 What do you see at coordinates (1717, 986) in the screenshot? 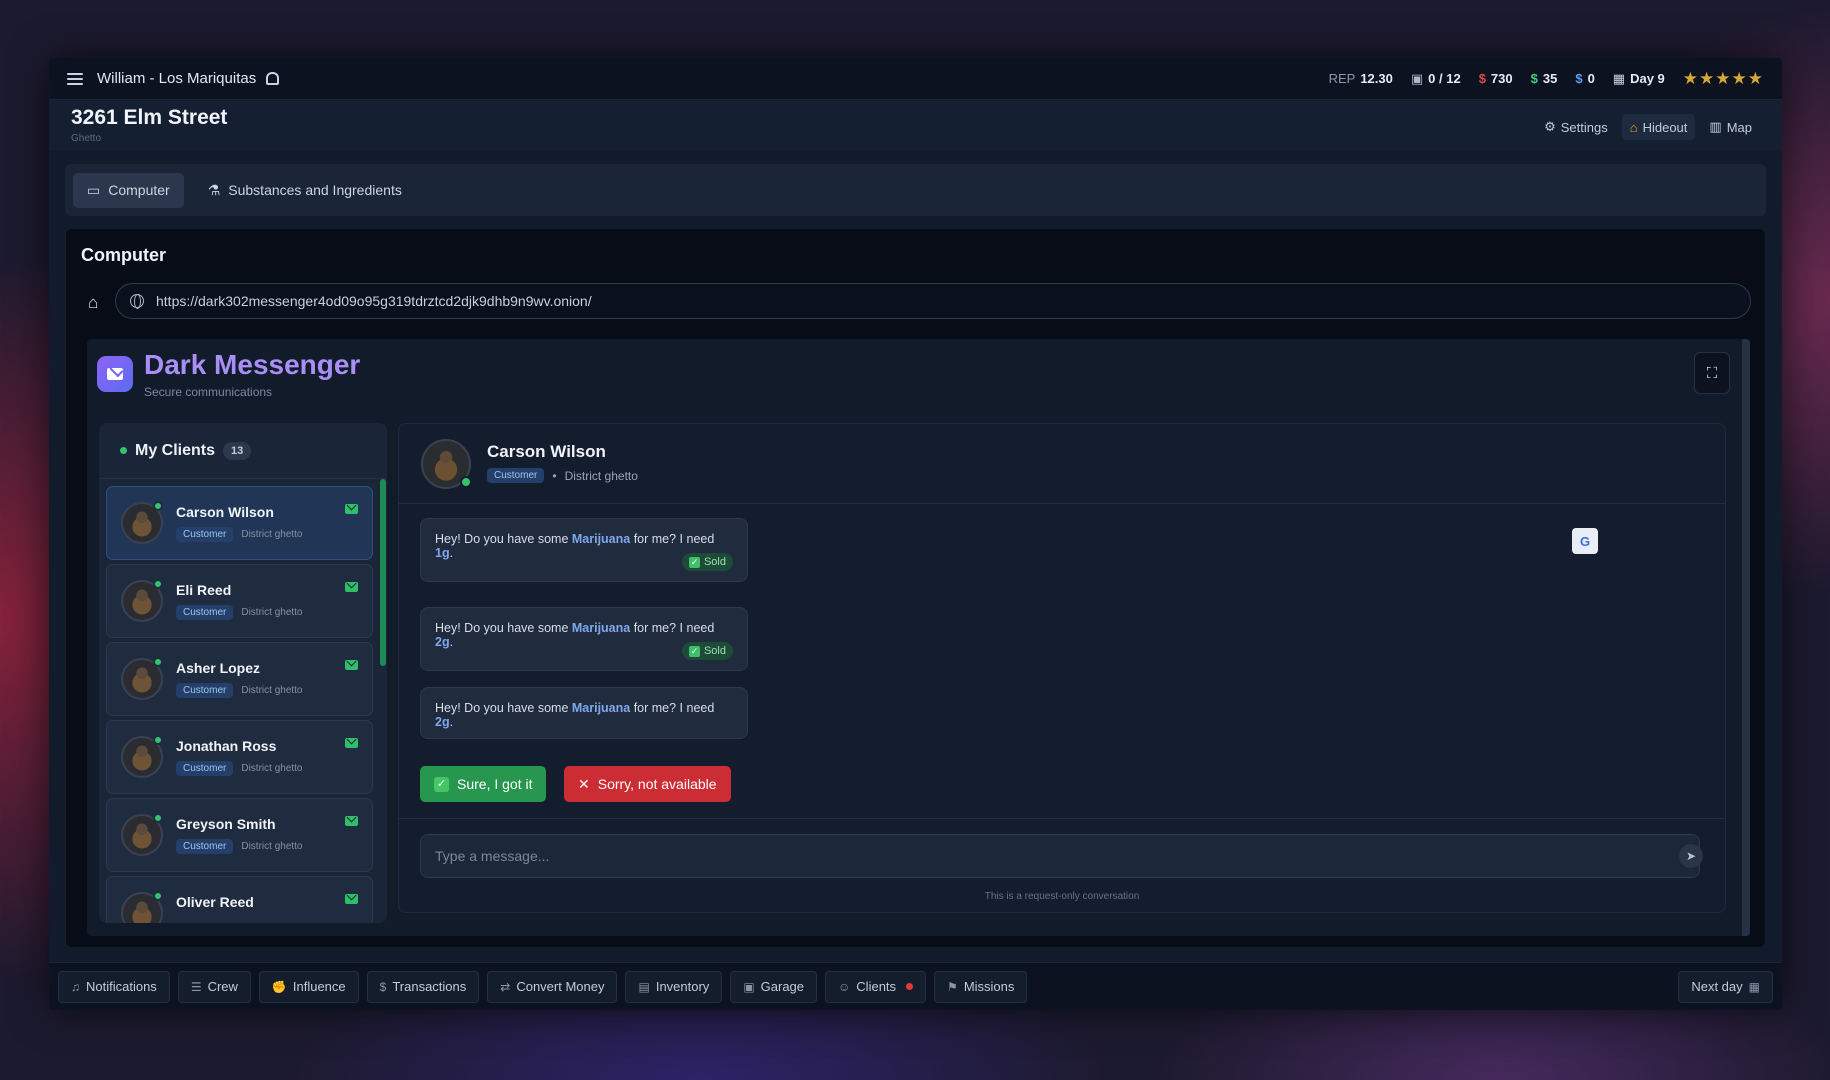
I see `next-day-label: Next day` at bounding box center [1717, 986].